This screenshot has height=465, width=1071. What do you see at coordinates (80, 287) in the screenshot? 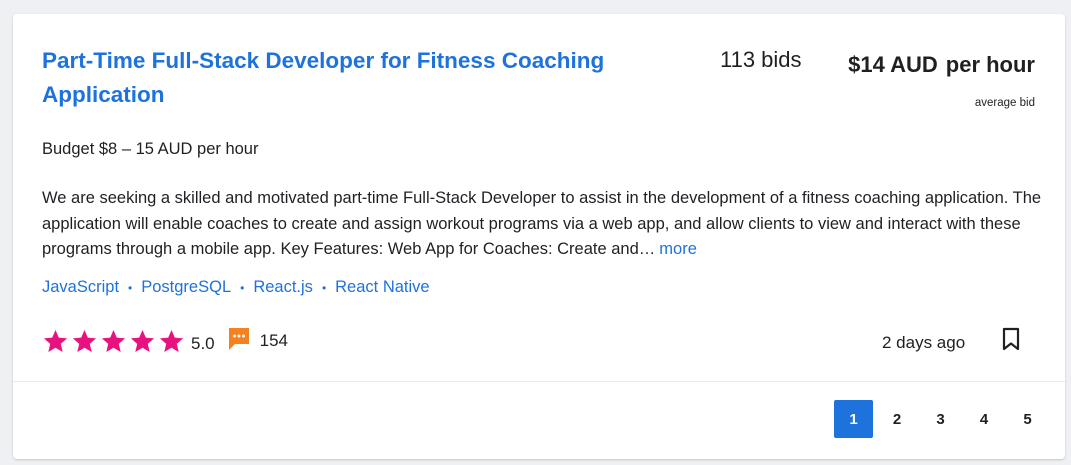
I see `skill-tag: JavaScript` at bounding box center [80, 287].